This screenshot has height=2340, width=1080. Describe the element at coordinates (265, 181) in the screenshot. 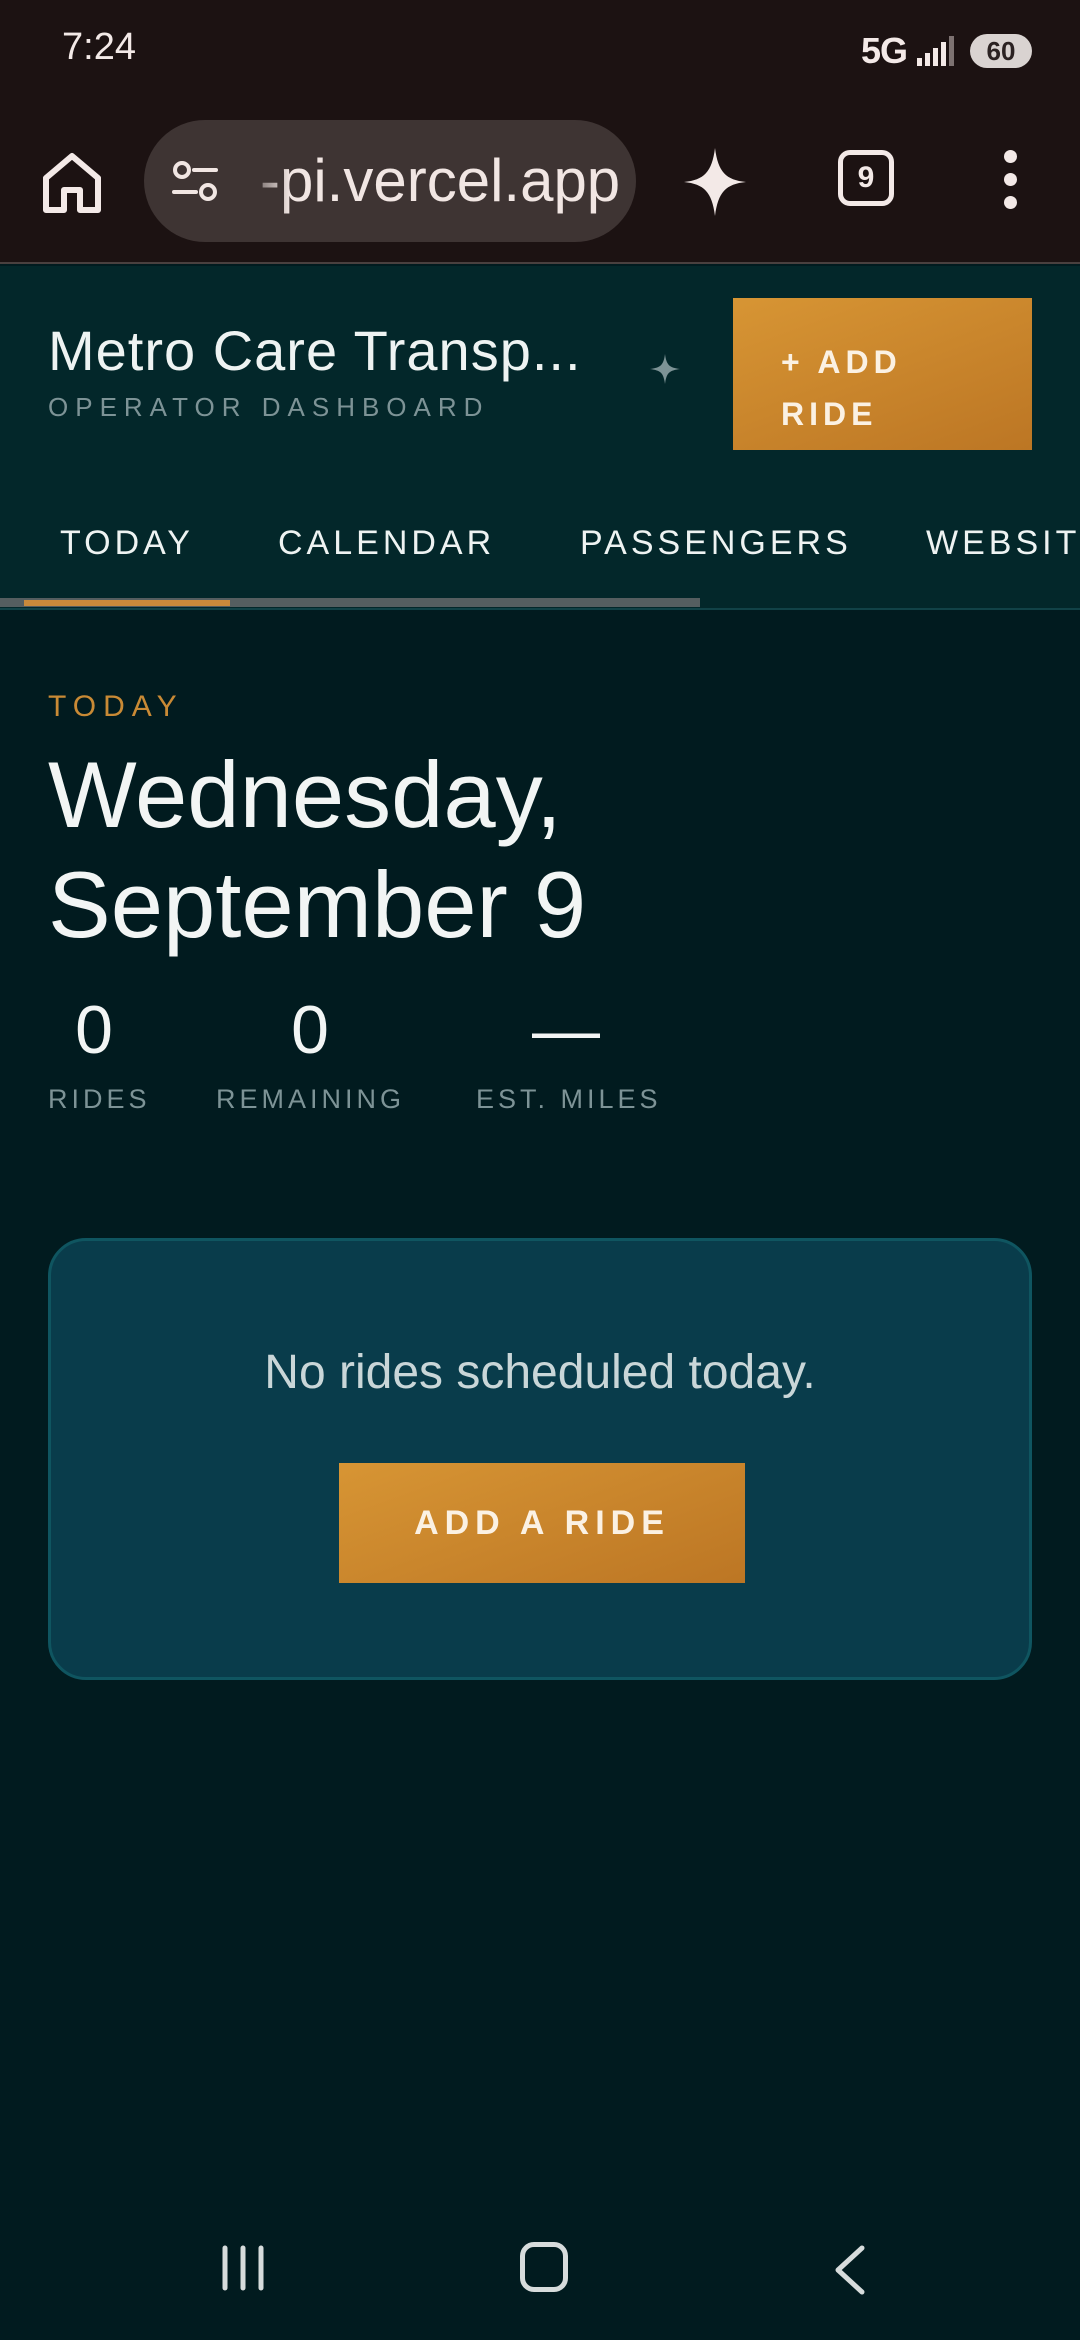

I see `url-fade` at that location.